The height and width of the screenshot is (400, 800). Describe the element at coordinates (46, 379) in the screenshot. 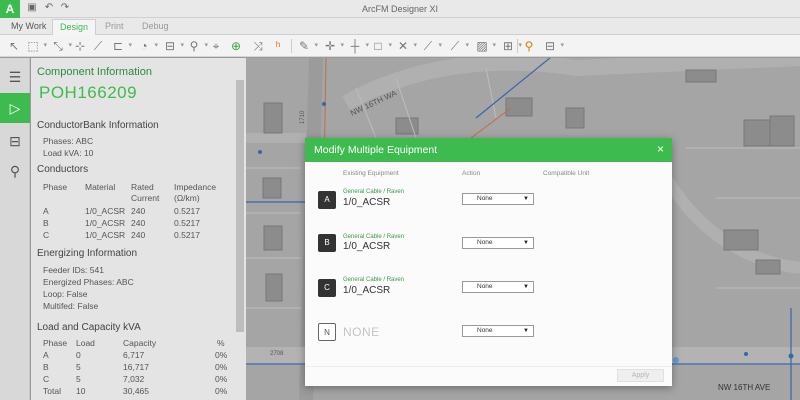

I see `load-phase: C` at that location.